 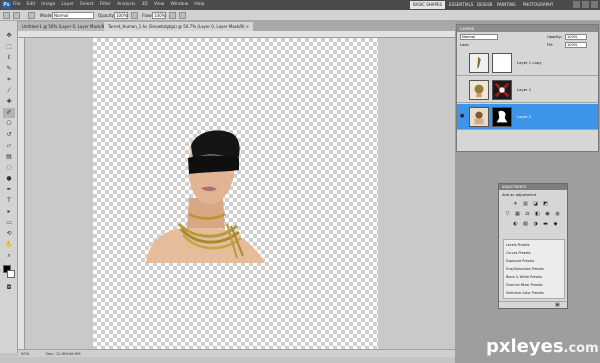 I want to click on menu-view: View, so click(x=159, y=5).